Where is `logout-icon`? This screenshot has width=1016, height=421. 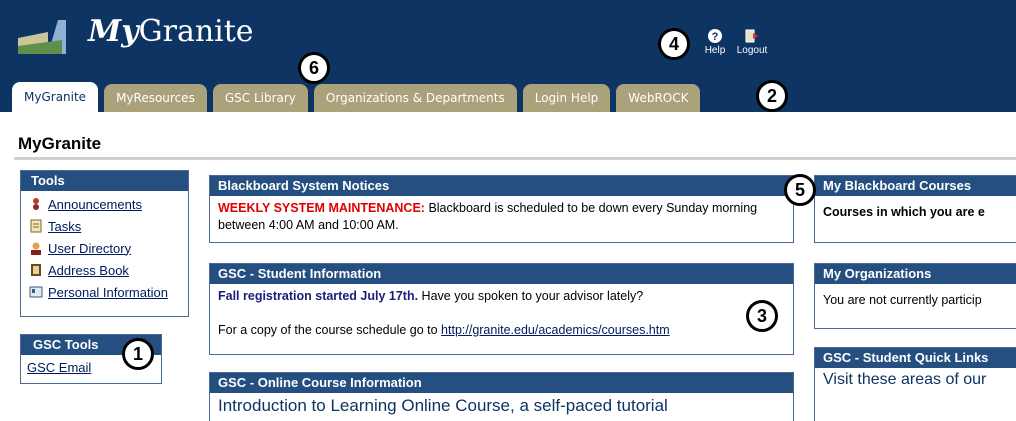
logout-icon is located at coordinates (751, 36).